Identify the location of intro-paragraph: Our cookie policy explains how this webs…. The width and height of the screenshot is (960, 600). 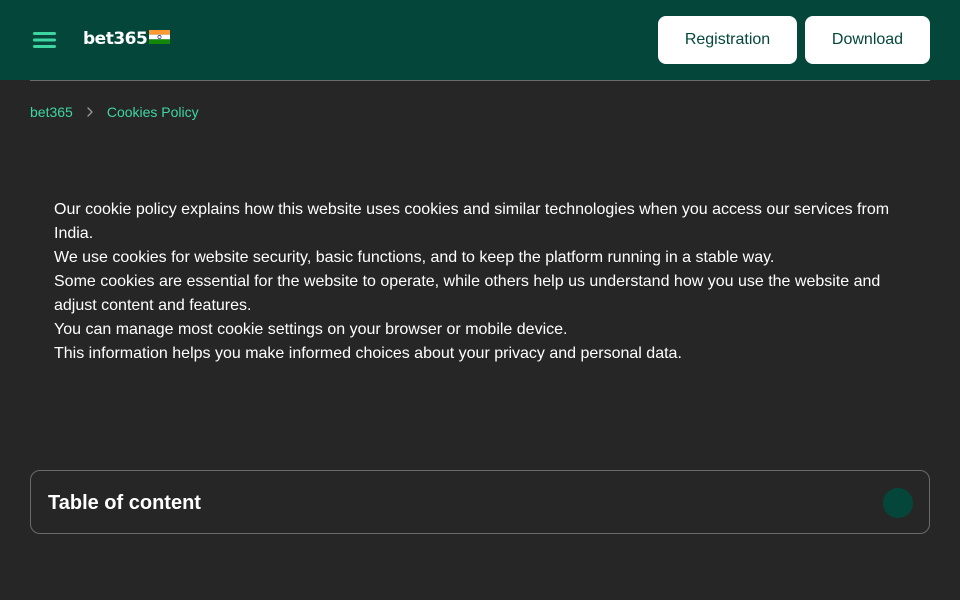
(472, 221).